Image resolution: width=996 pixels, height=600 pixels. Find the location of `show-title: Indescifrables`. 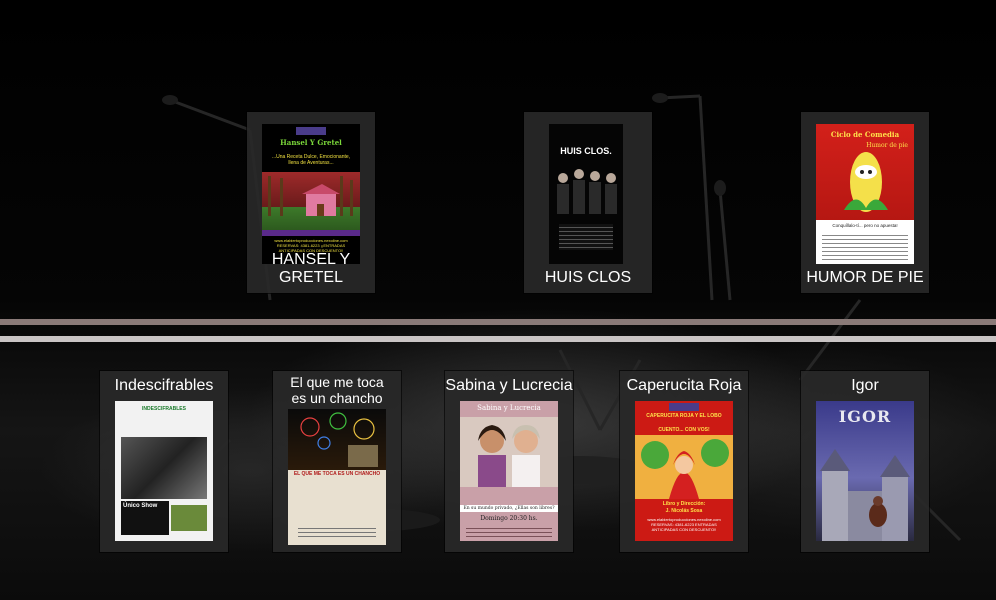

show-title: Indescifrables is located at coordinates (164, 386).